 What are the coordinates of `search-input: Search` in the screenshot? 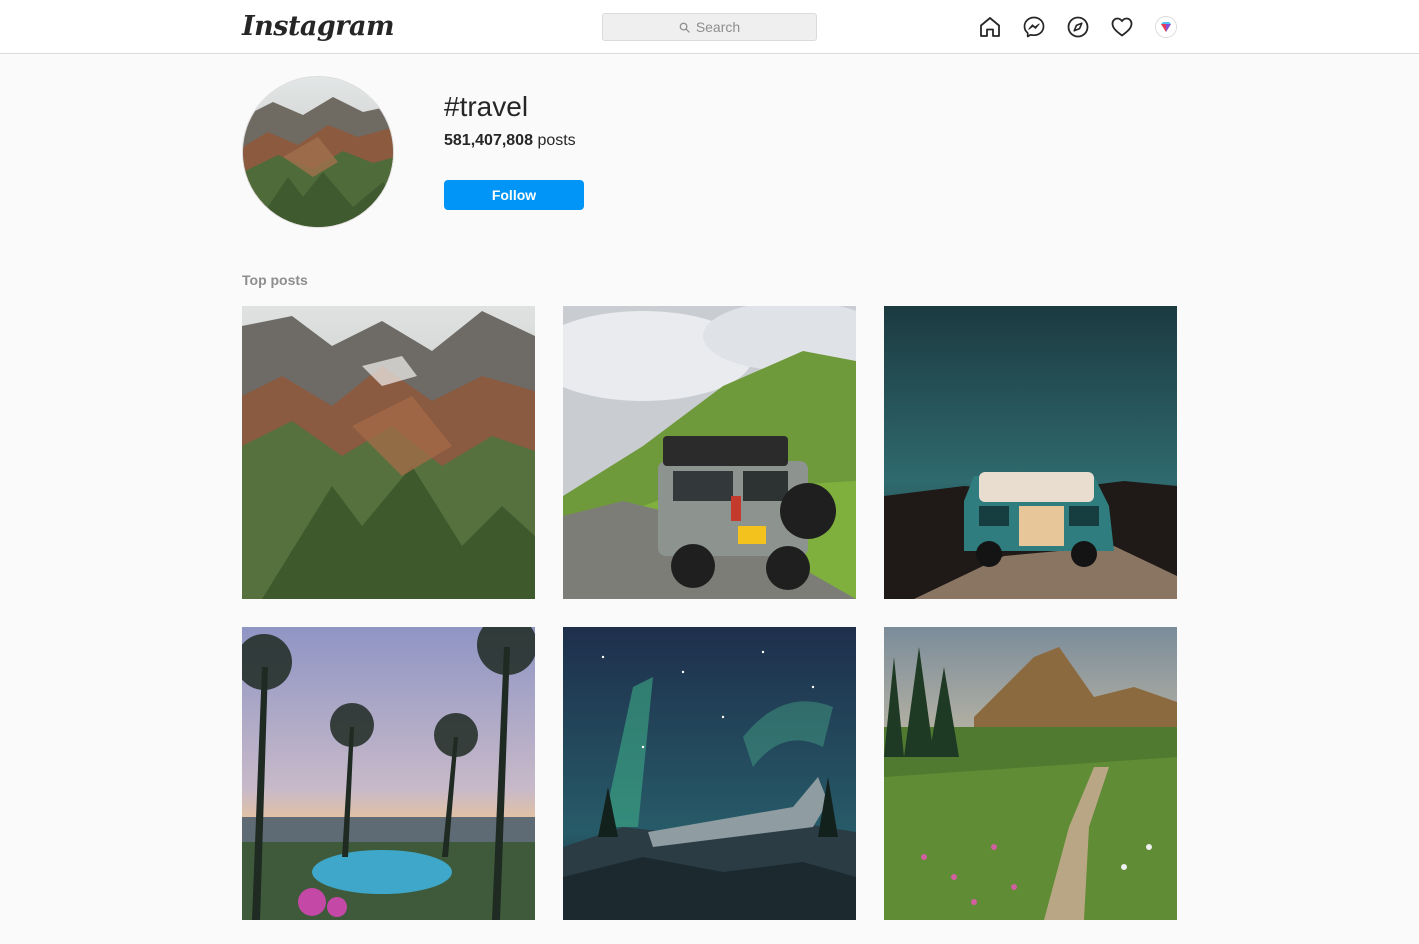 It's located at (709, 27).